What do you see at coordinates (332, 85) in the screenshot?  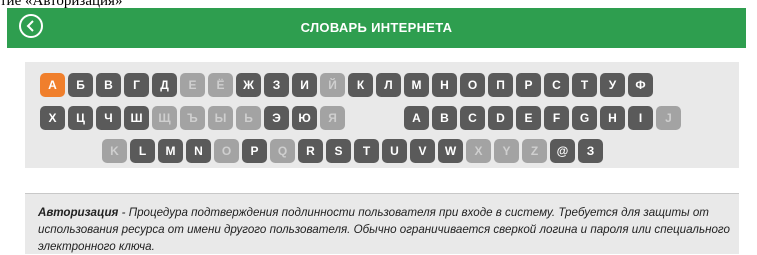 I see `letter-key: Й` at bounding box center [332, 85].